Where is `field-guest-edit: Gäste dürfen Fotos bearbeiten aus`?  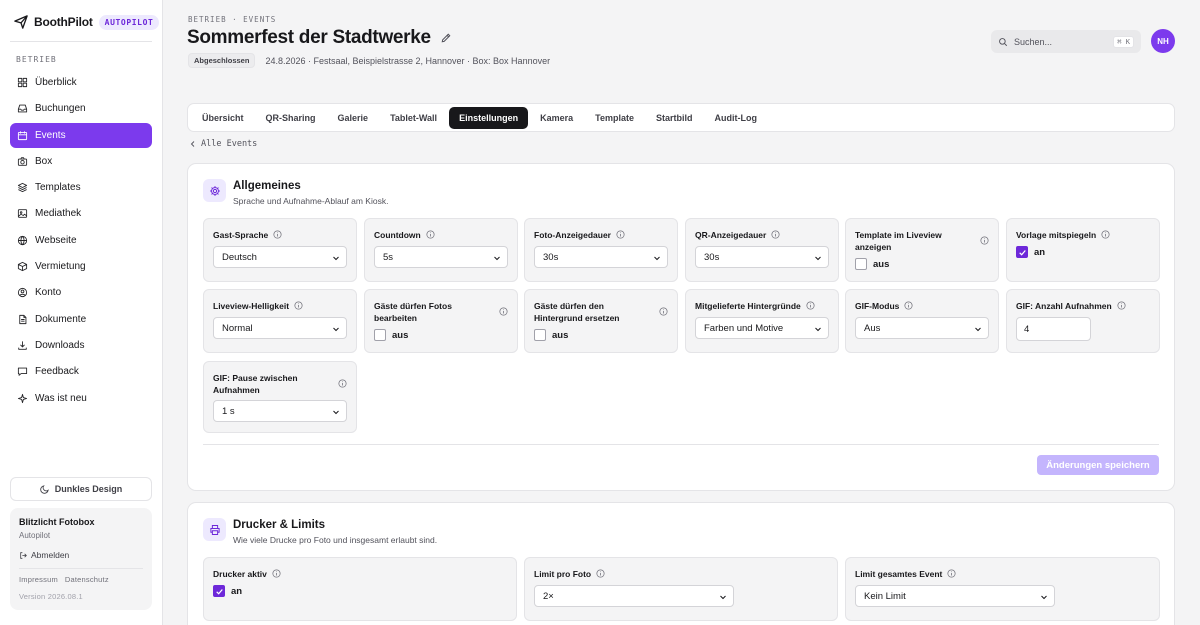
field-guest-edit: Gäste dürfen Fotos bearbeiten aus is located at coordinates (441, 321).